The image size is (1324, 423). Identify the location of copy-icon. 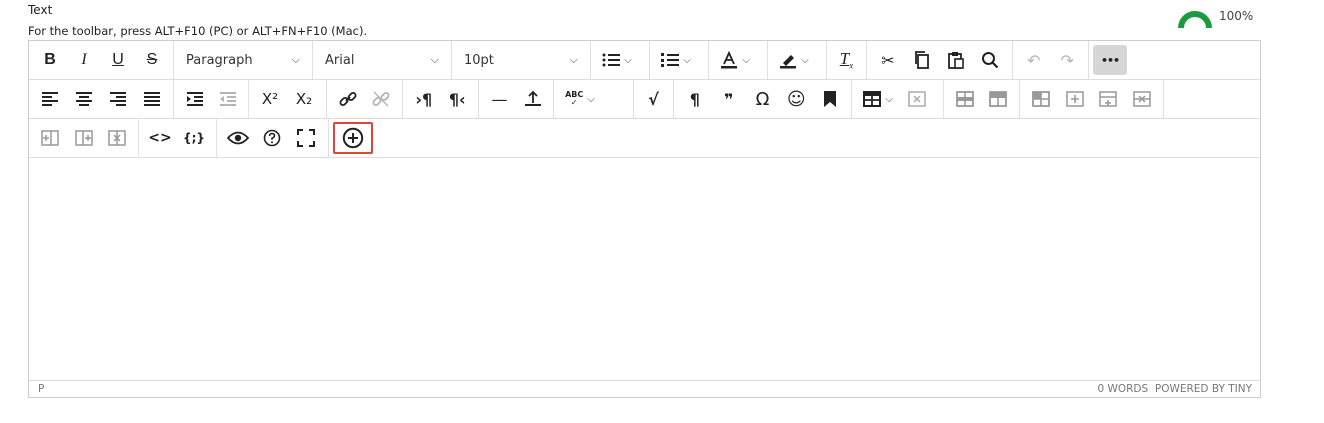
(922, 60).